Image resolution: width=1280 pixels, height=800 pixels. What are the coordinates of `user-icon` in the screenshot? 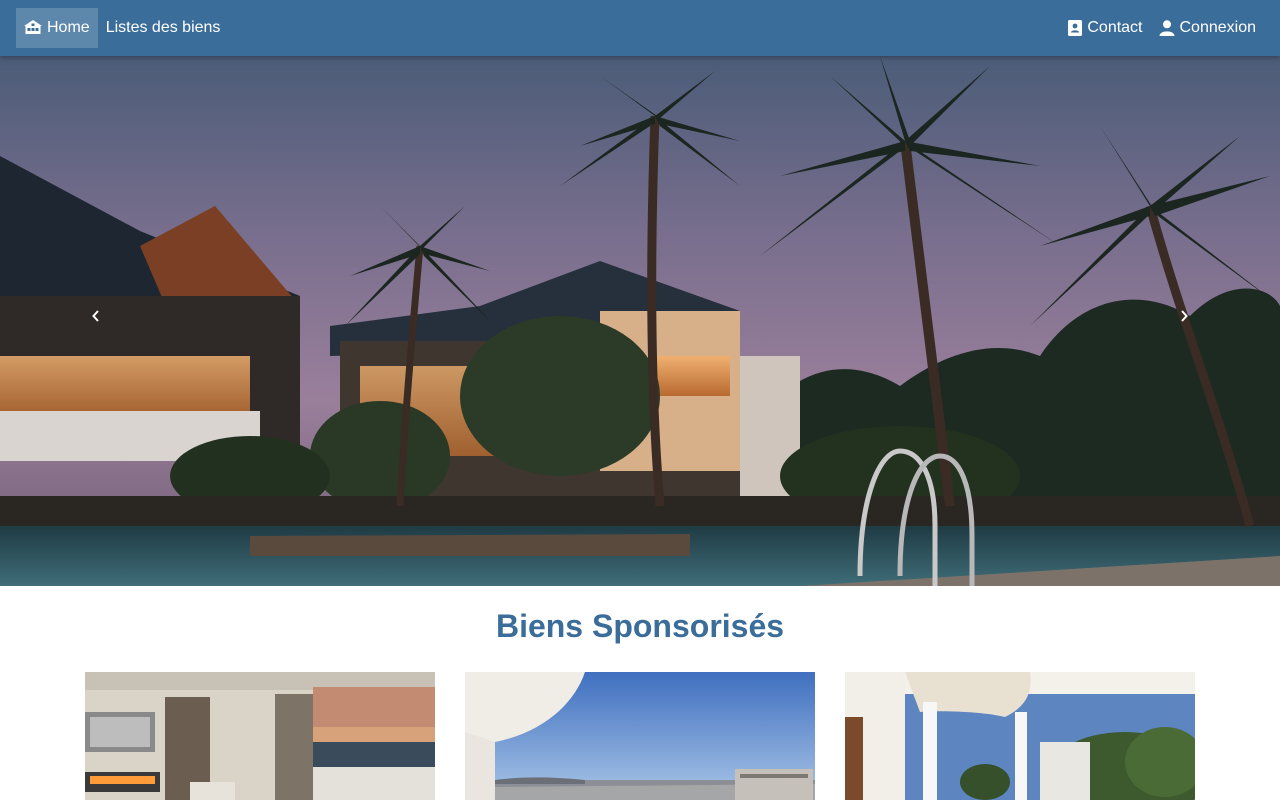 It's located at (1167, 28).